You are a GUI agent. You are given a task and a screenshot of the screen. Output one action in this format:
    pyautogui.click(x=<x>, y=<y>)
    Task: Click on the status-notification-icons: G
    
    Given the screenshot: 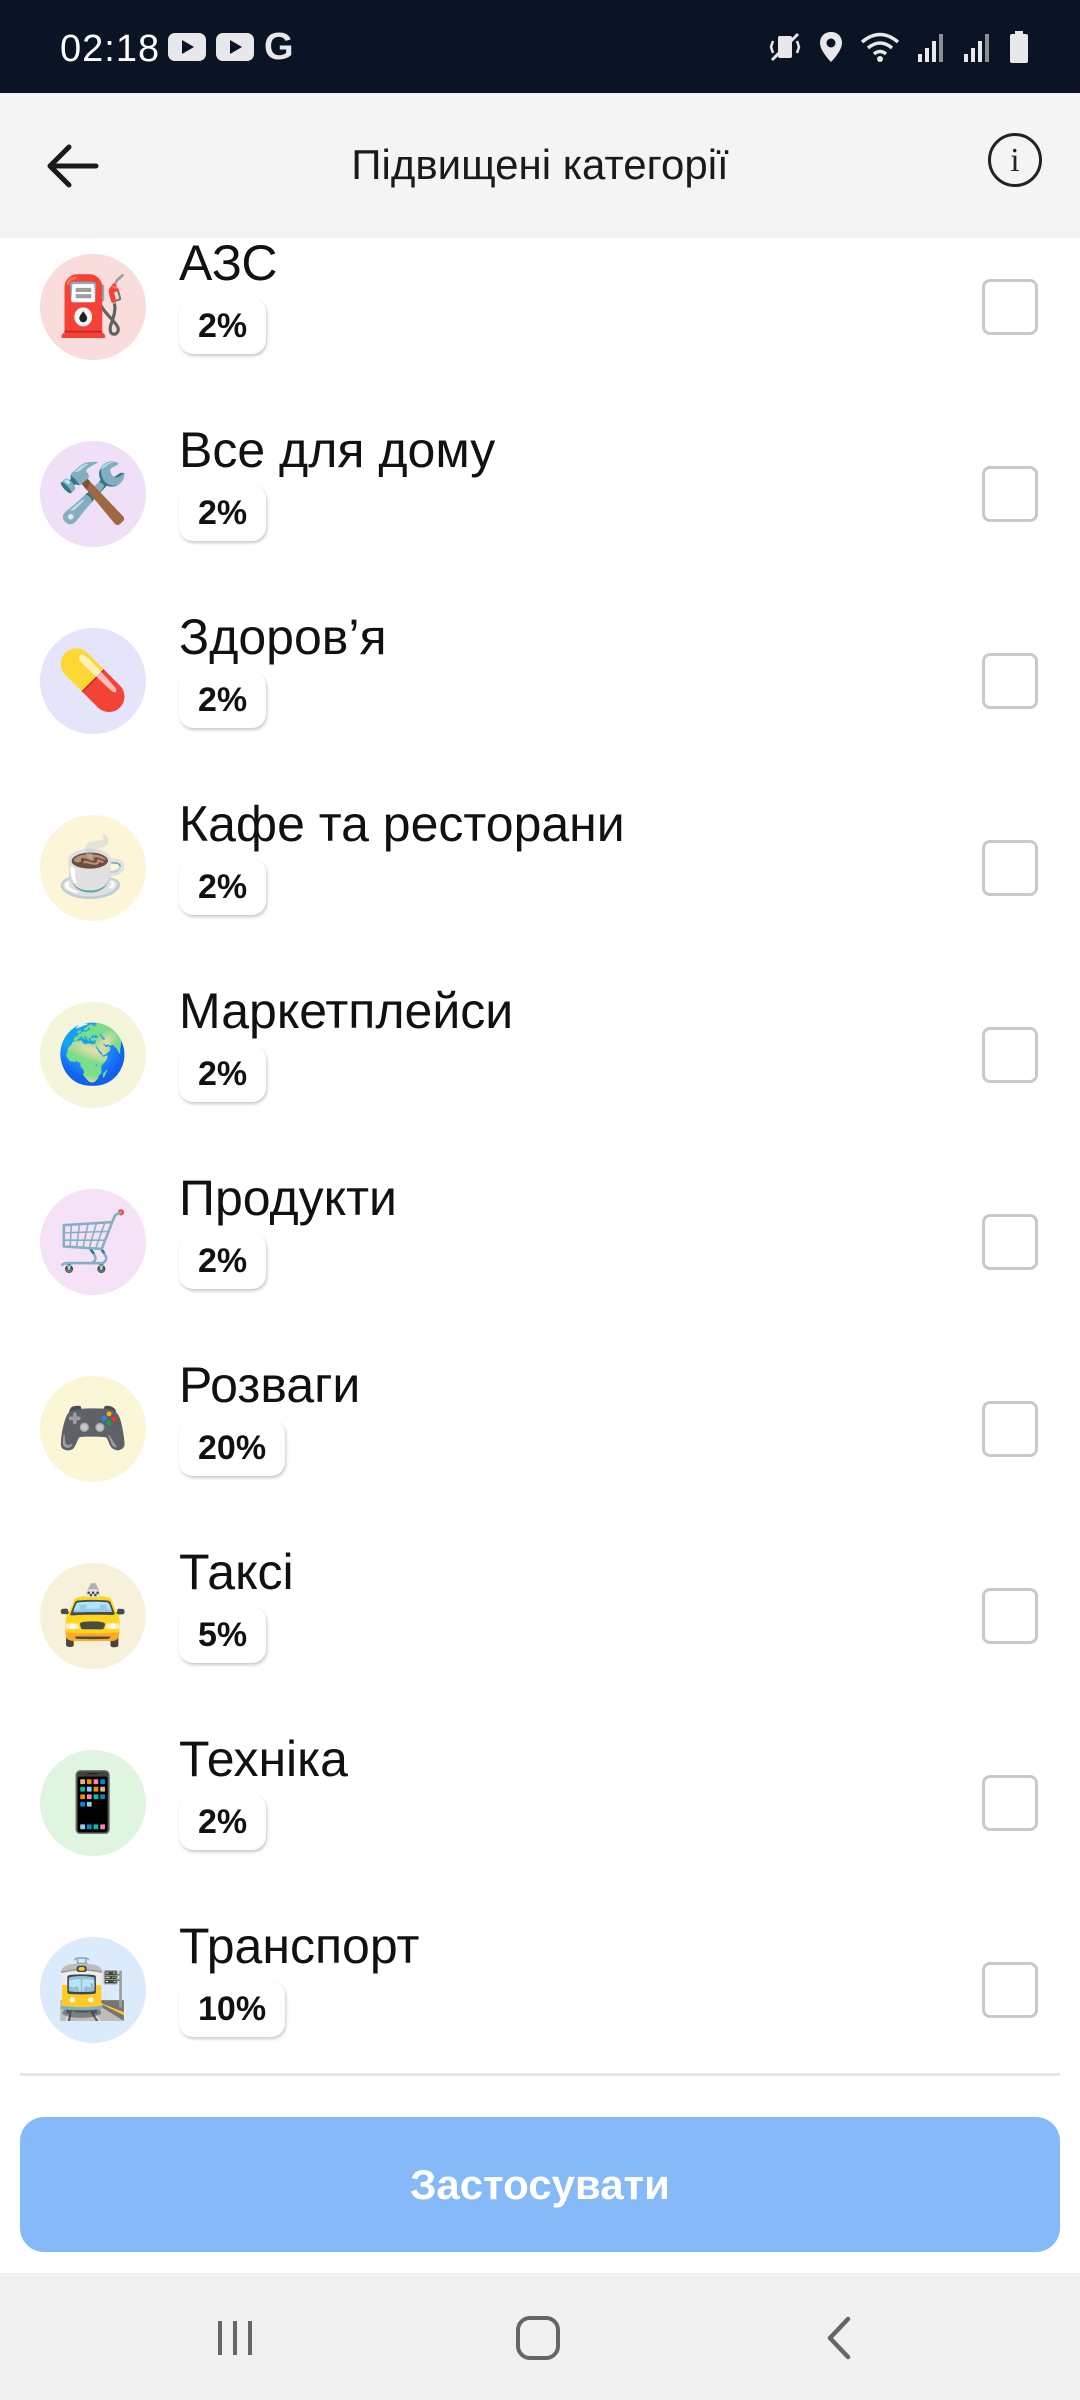 What is the action you would take?
    pyautogui.click(x=231, y=47)
    